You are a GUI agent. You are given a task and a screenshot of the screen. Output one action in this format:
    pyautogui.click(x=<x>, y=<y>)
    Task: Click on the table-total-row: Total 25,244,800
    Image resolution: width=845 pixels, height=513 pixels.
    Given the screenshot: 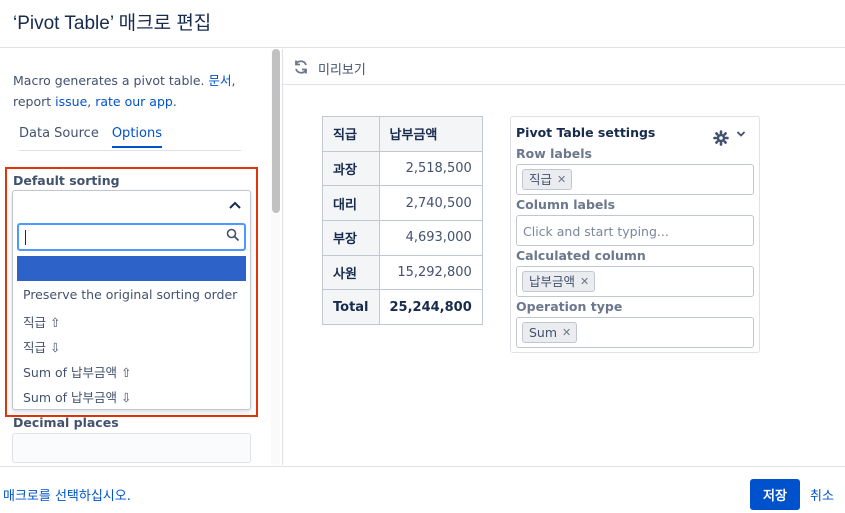 What is the action you would take?
    pyautogui.click(x=402, y=307)
    